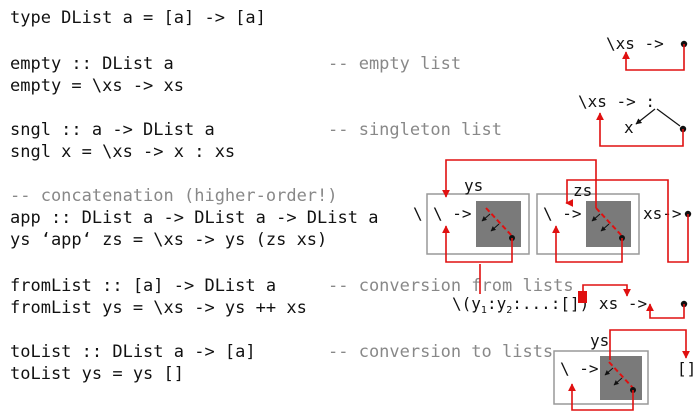 The height and width of the screenshot is (414, 700). I want to click on app-zs-label: zs, so click(582, 190).